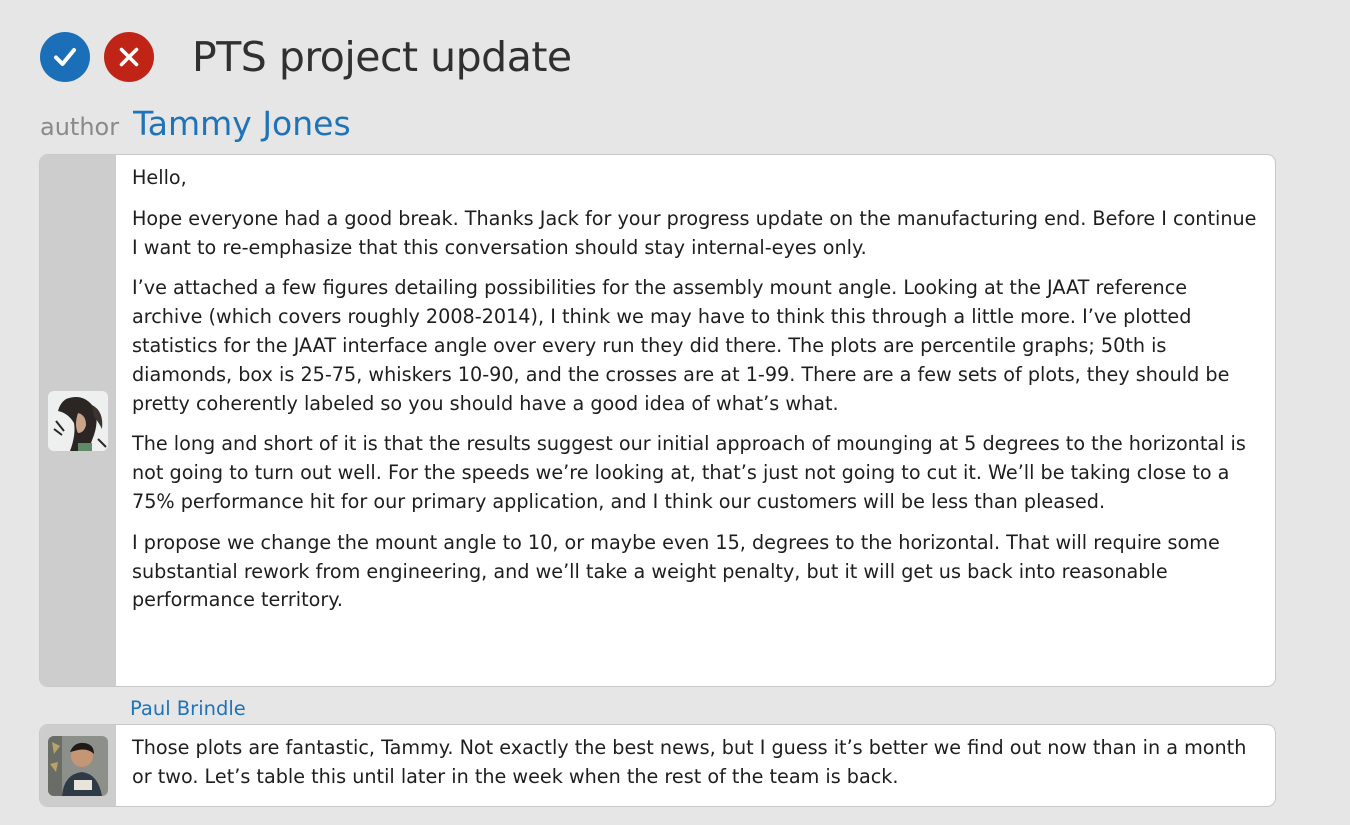 This screenshot has width=1350, height=825. I want to click on post-paragraph: Hello,, so click(159, 177).